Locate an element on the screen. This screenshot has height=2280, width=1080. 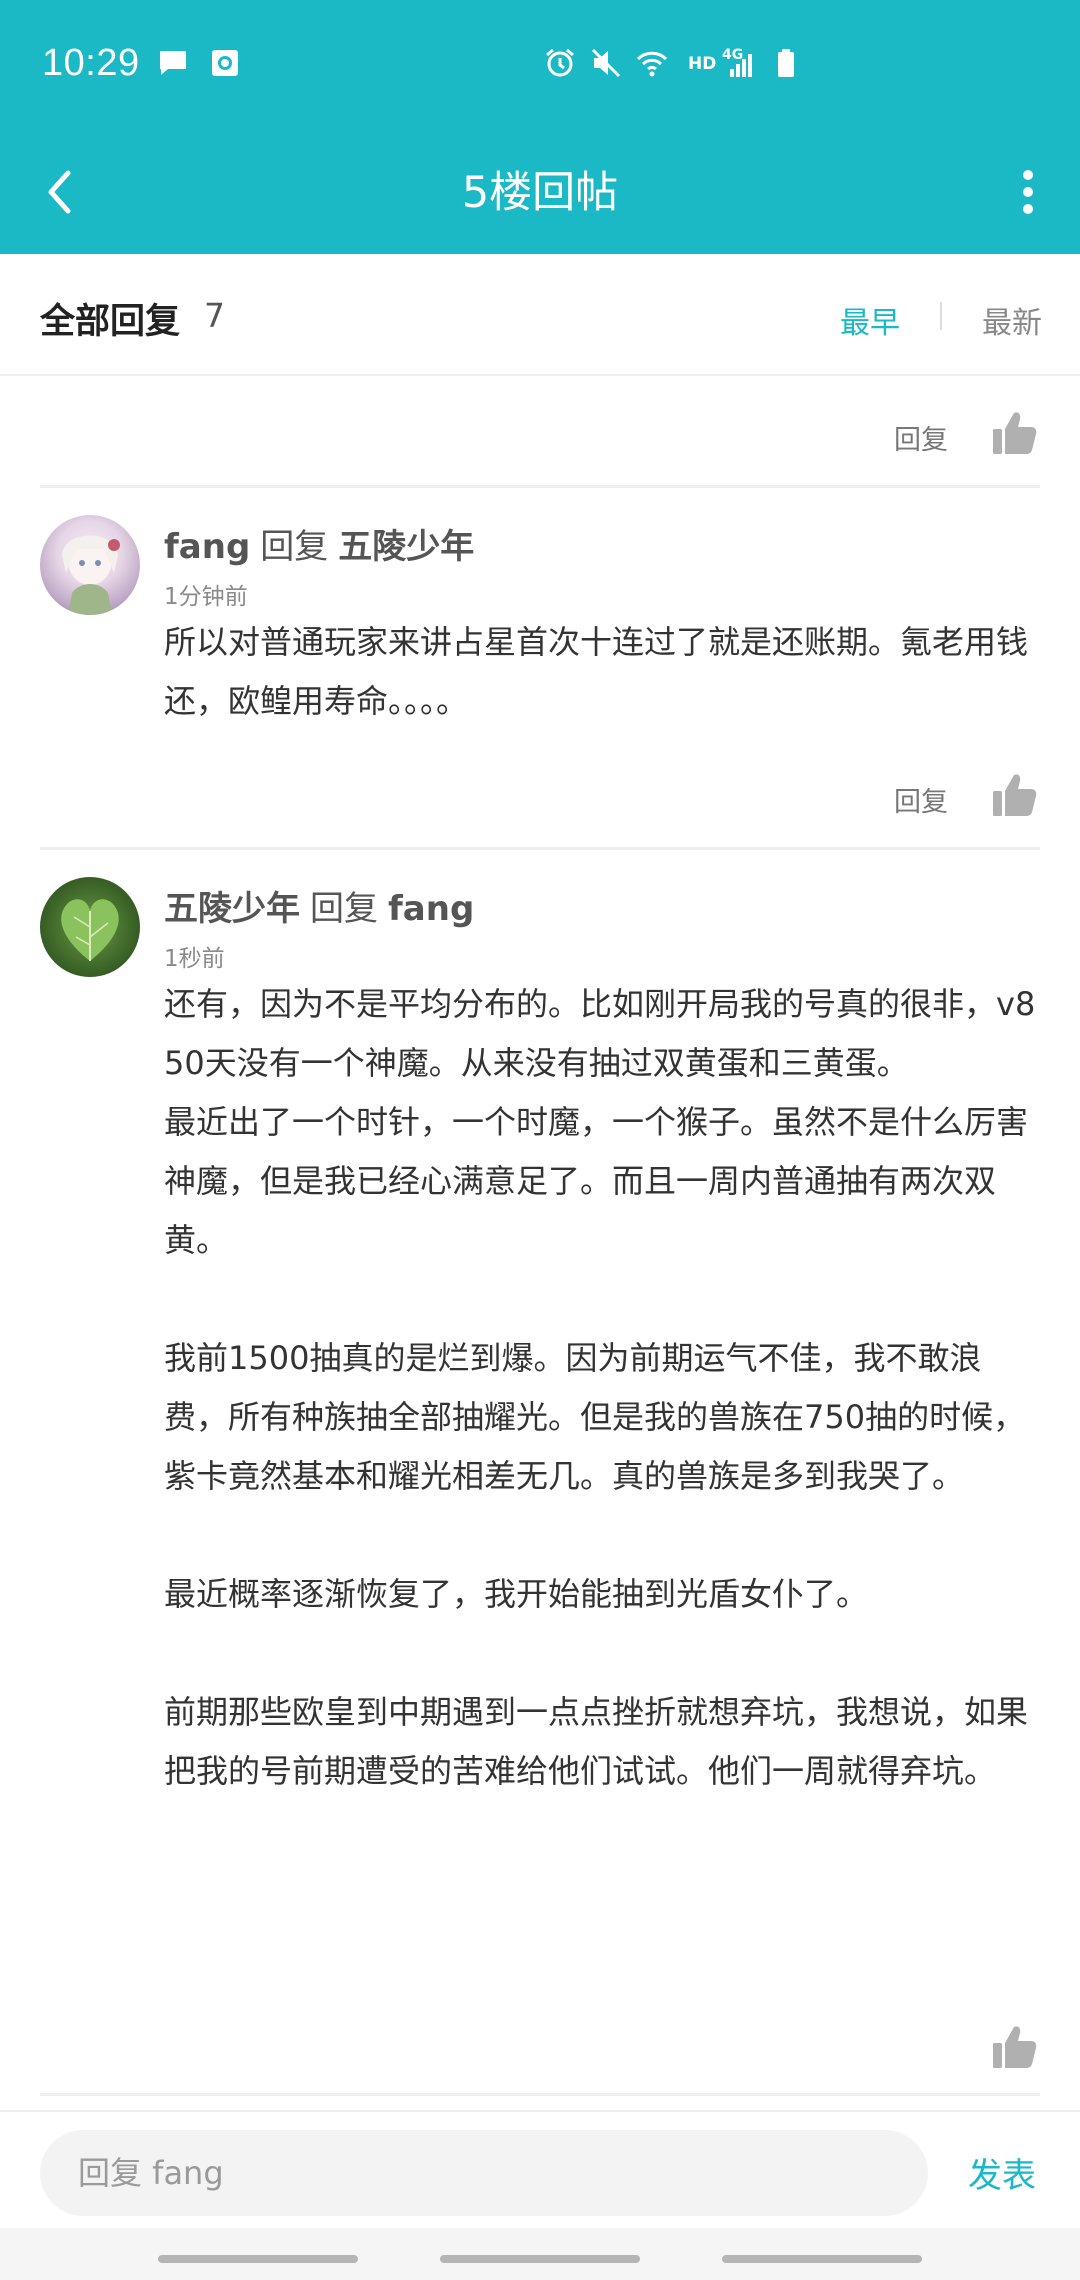
message-icon is located at coordinates (173, 63).